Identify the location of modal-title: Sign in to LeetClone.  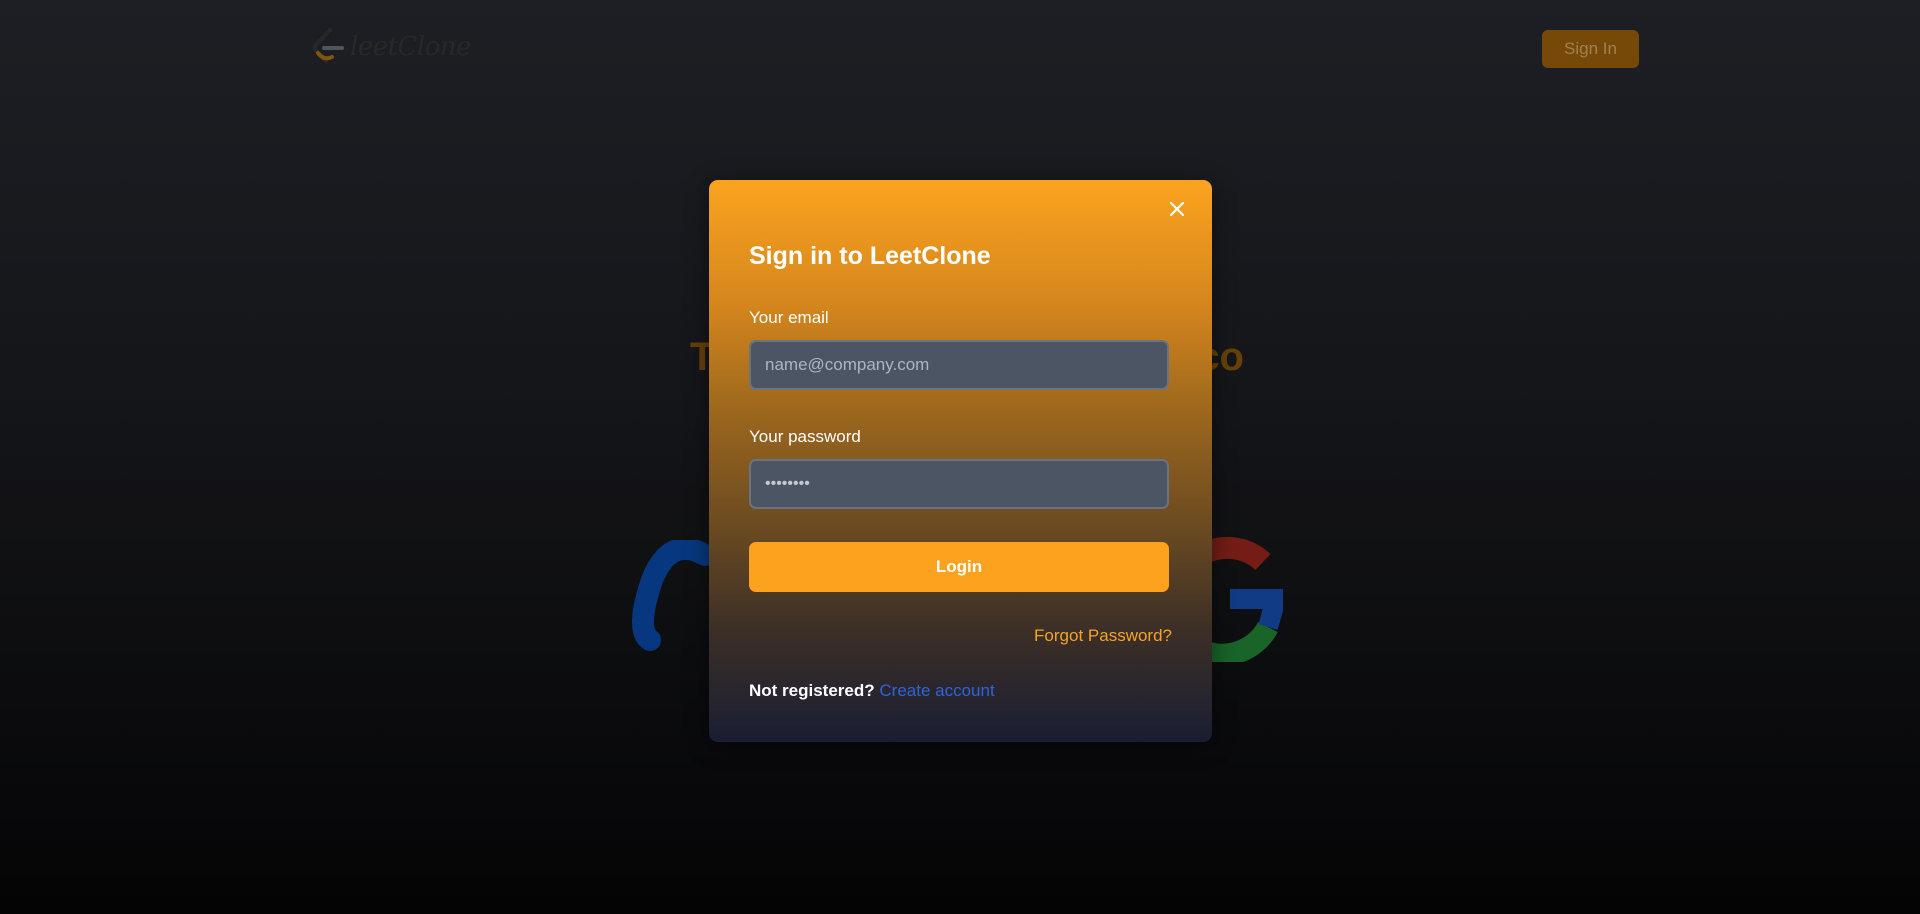
(870, 256).